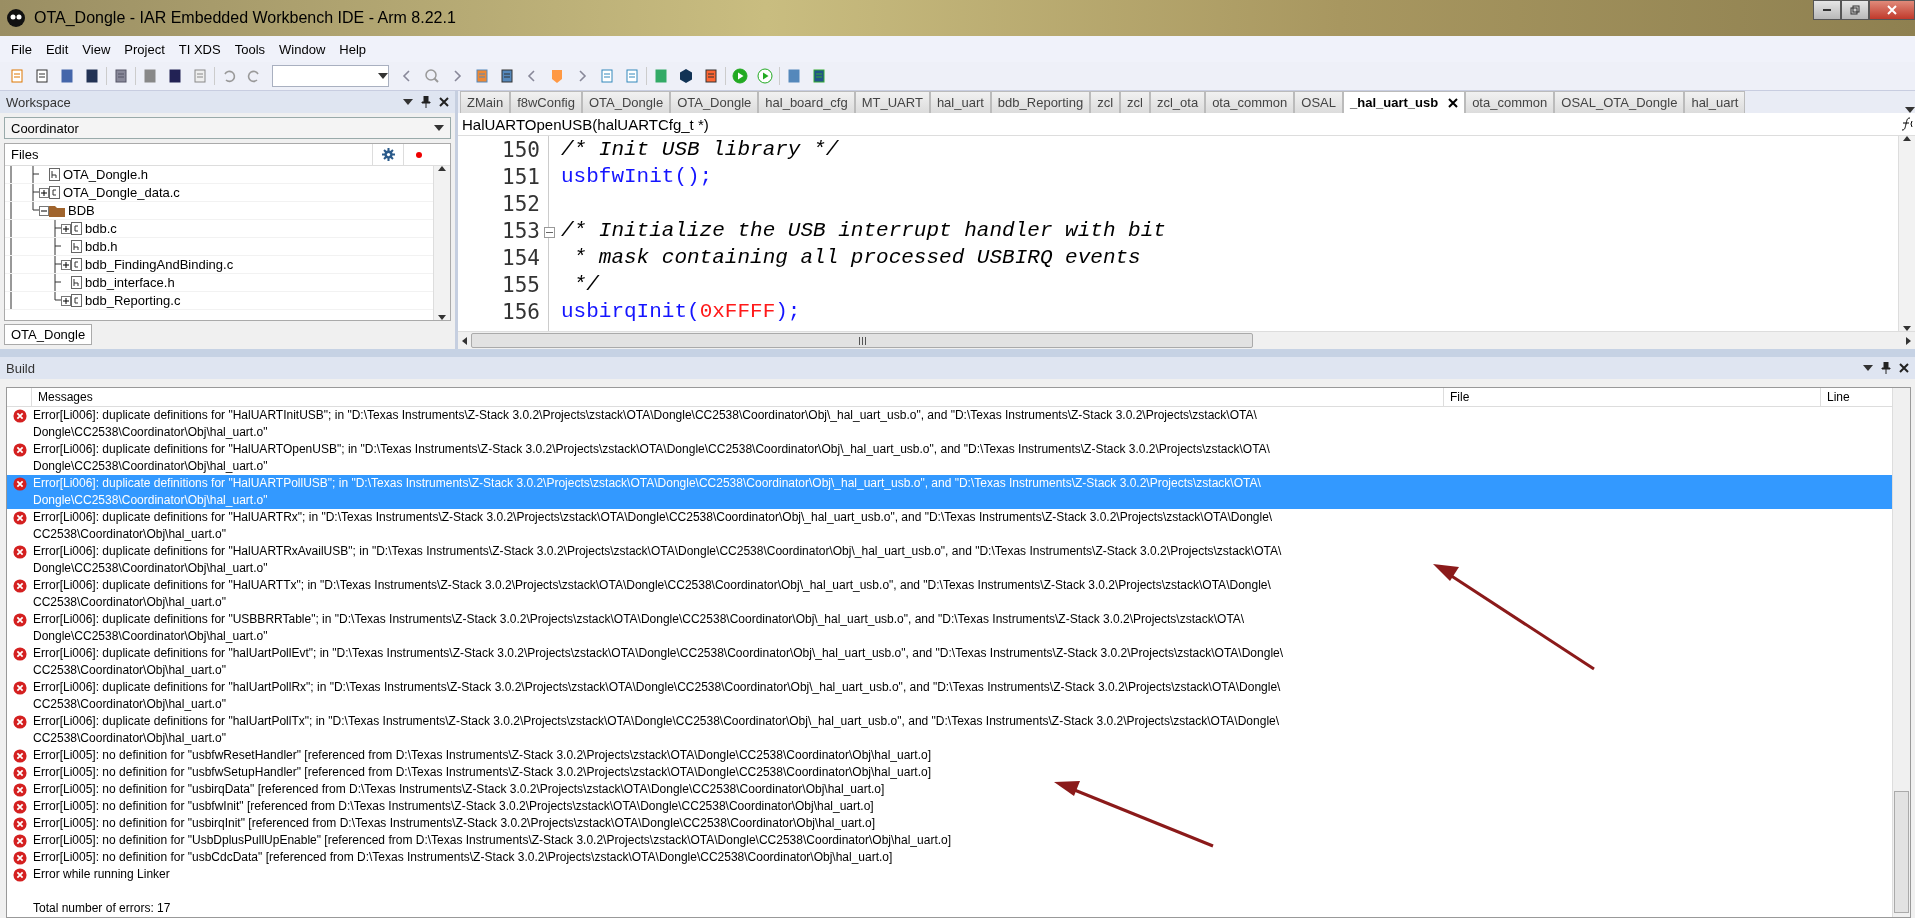 This screenshot has height=918, width=1915. Describe the element at coordinates (1886, 368) in the screenshot. I see `pin-icon` at that location.